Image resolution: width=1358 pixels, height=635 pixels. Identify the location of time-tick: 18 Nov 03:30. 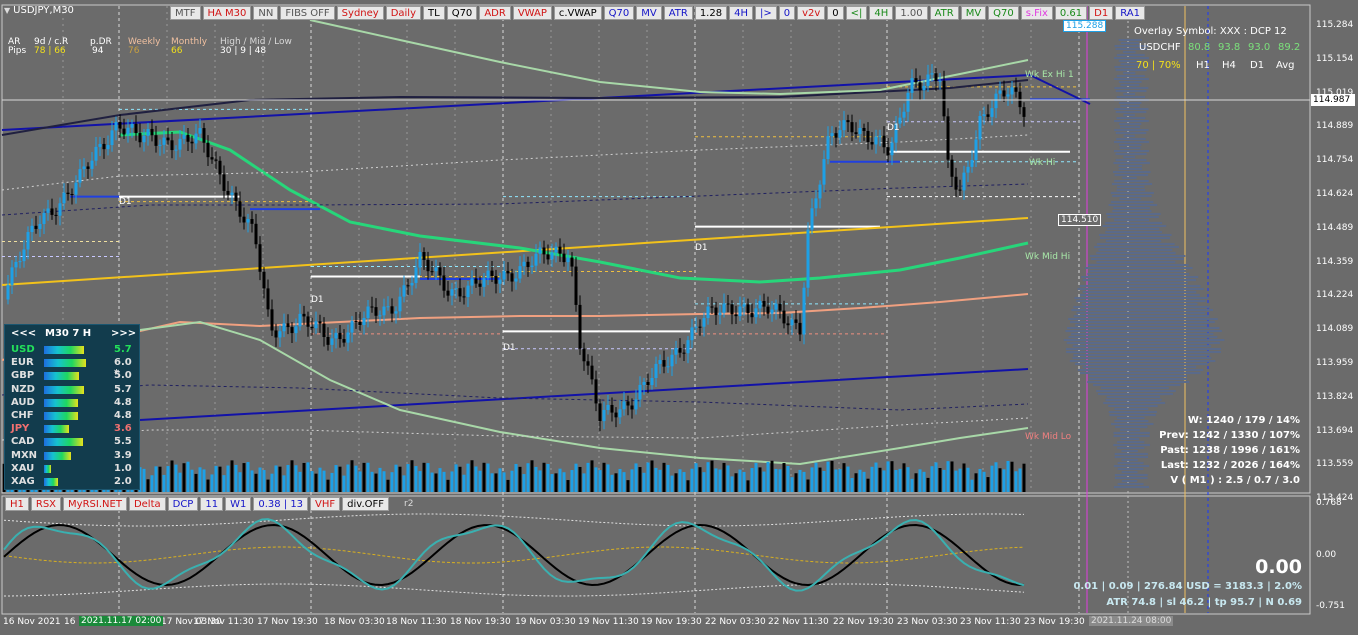
(354, 622).